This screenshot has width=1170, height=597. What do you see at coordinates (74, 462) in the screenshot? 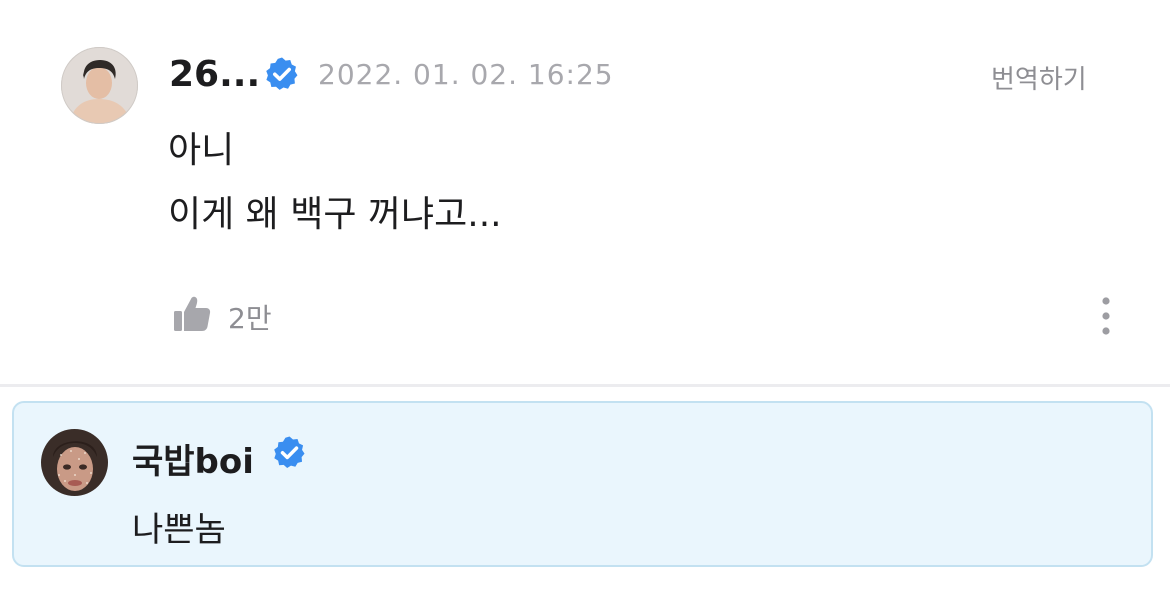
I see `replier-avatar` at bounding box center [74, 462].